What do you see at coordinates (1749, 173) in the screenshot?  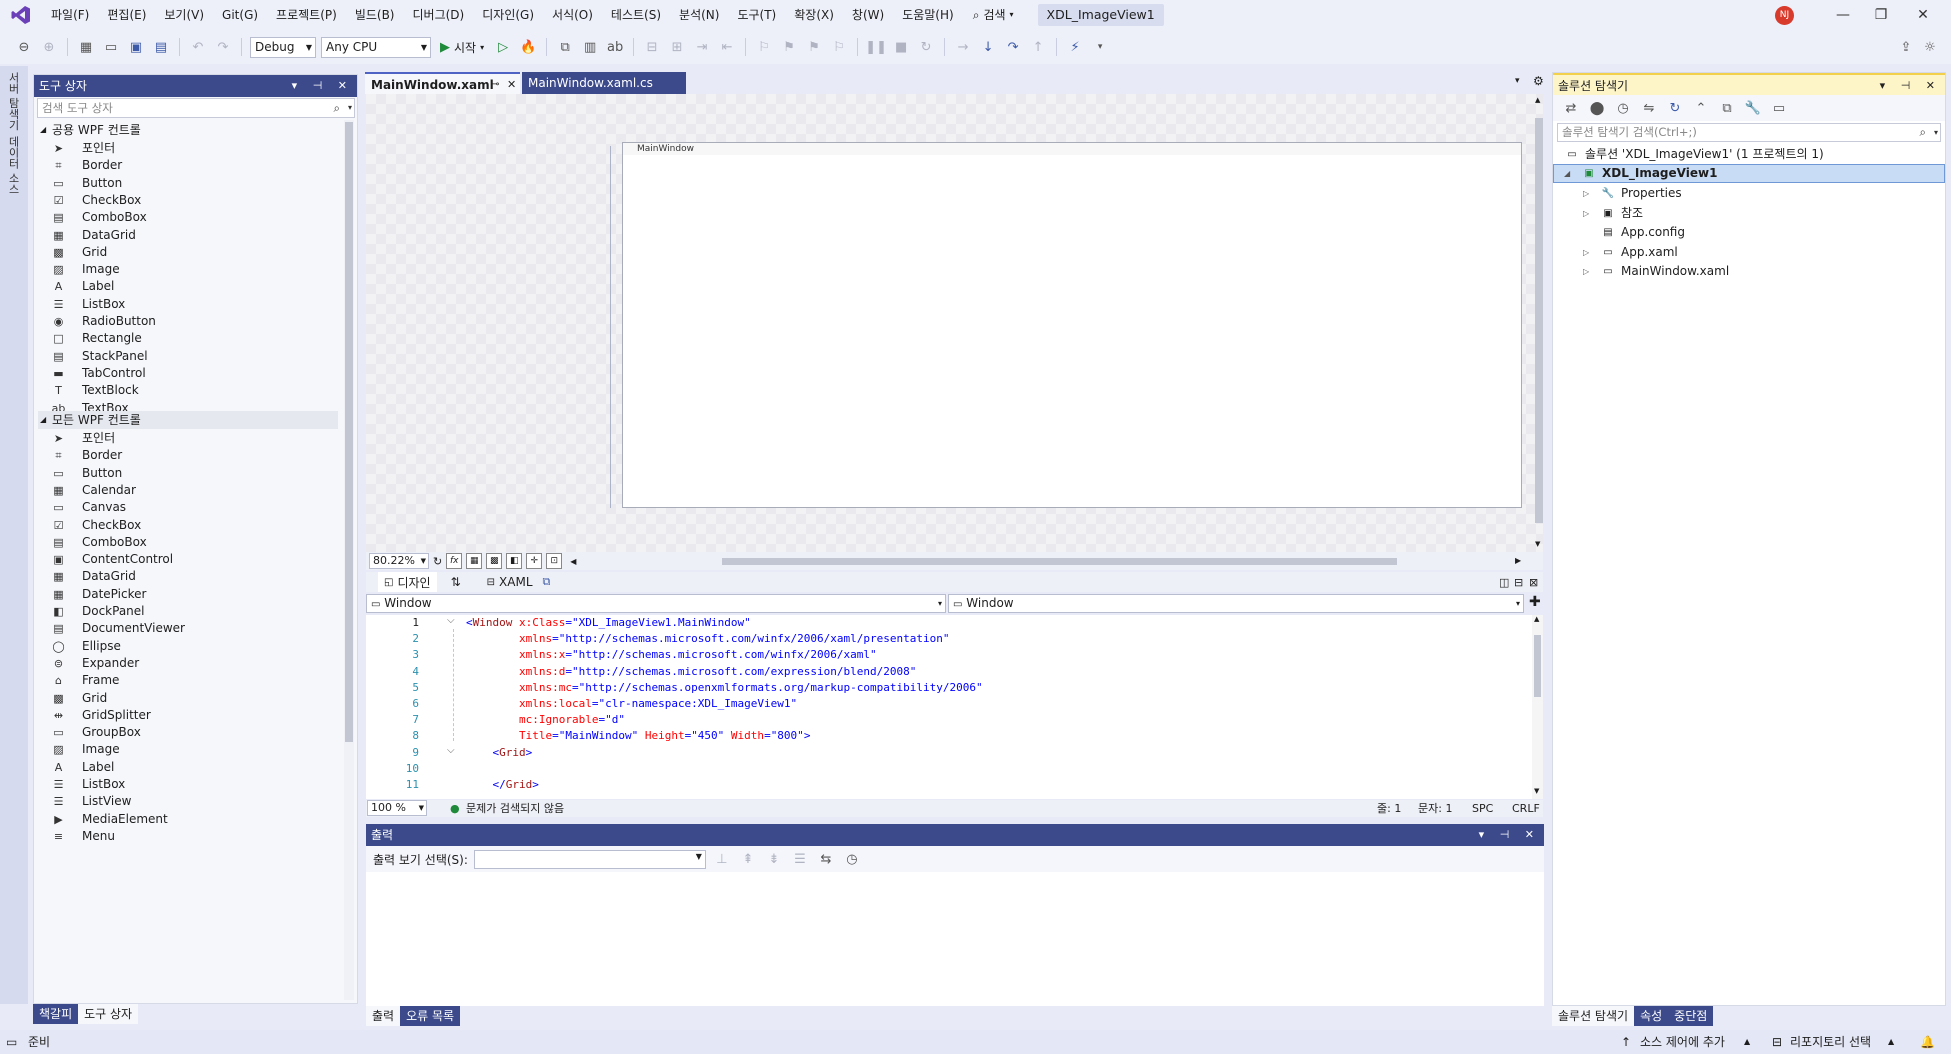 I see `tree-project-node: ◢ ▣ XDL_ImageView1` at bounding box center [1749, 173].